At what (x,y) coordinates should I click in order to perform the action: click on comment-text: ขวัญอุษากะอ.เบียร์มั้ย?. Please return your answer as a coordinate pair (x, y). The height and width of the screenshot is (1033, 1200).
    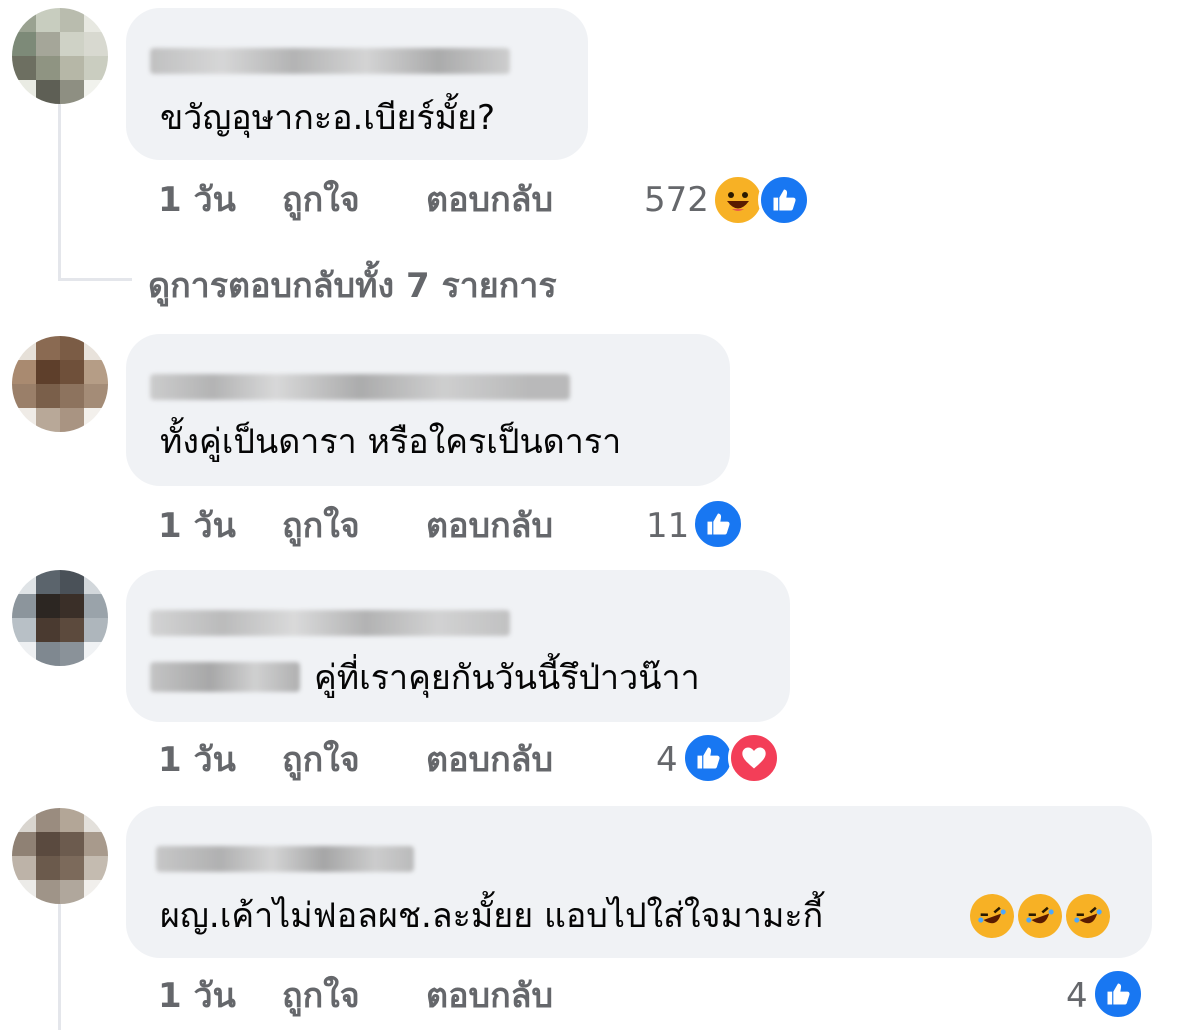
    Looking at the image, I should click on (328, 118).